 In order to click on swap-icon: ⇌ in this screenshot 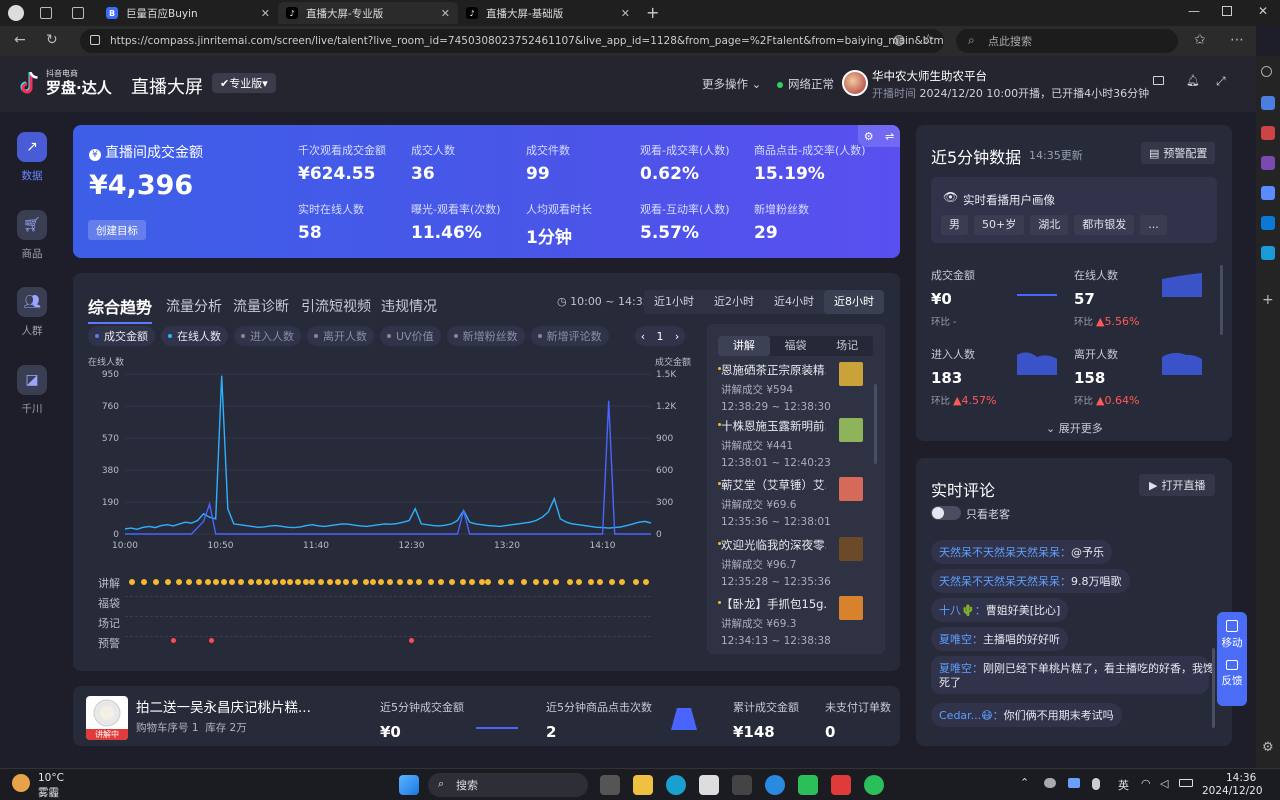, I will do `click(889, 136)`.